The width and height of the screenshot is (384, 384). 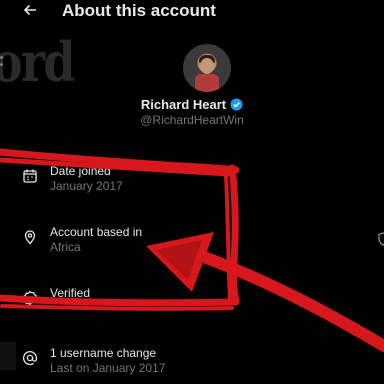 I want to click on avatar, so click(x=207, y=68).